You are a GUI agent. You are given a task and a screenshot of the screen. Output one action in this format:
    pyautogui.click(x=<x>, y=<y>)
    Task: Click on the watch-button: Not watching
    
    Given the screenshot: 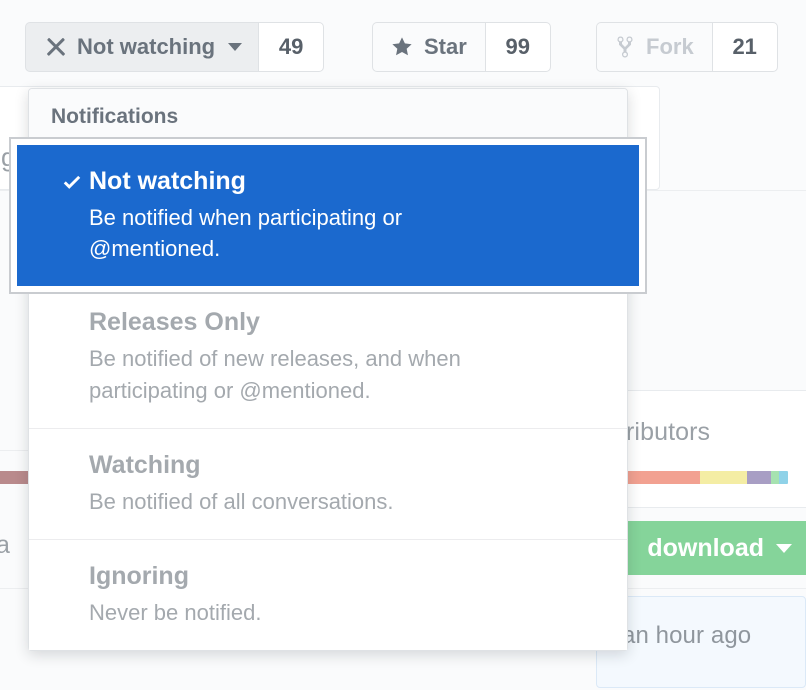 What is the action you would take?
    pyautogui.click(x=142, y=47)
    